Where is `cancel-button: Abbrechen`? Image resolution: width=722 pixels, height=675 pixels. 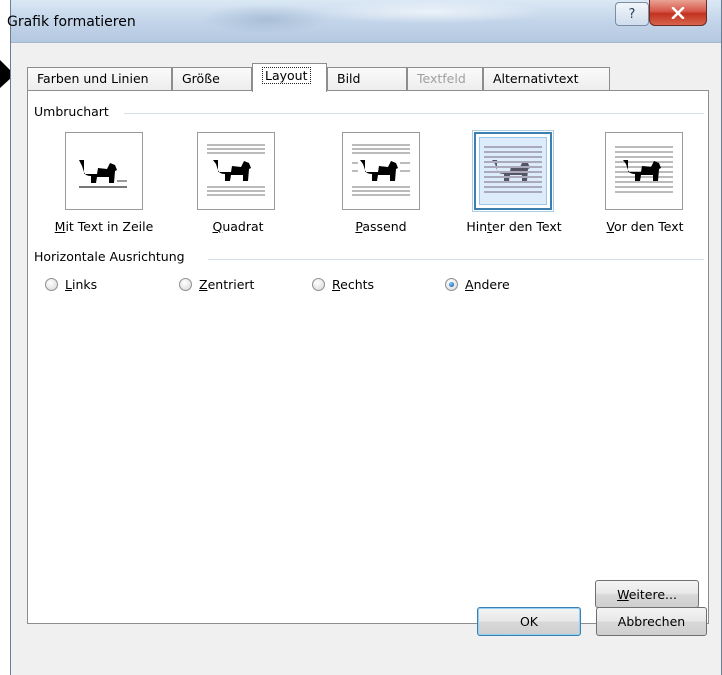
cancel-button: Abbrechen is located at coordinates (651, 621).